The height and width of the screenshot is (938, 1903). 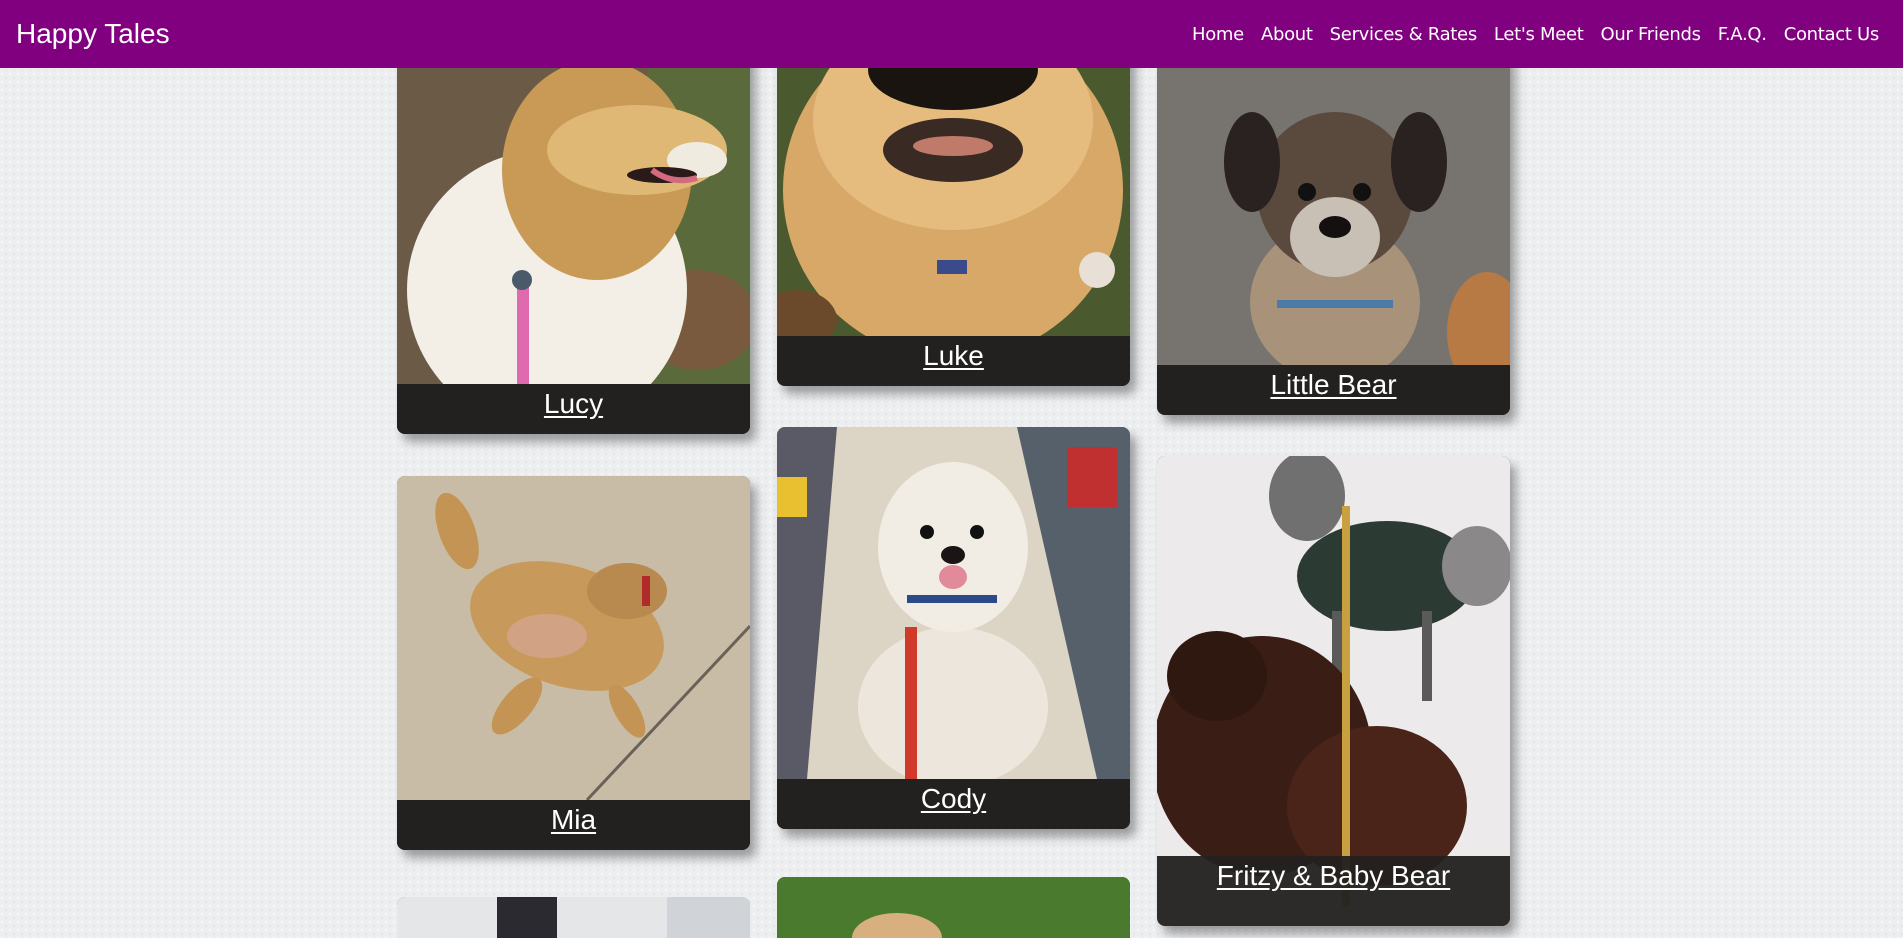 What do you see at coordinates (1333, 384) in the screenshot?
I see `friend-link-little-bear: Little Bear` at bounding box center [1333, 384].